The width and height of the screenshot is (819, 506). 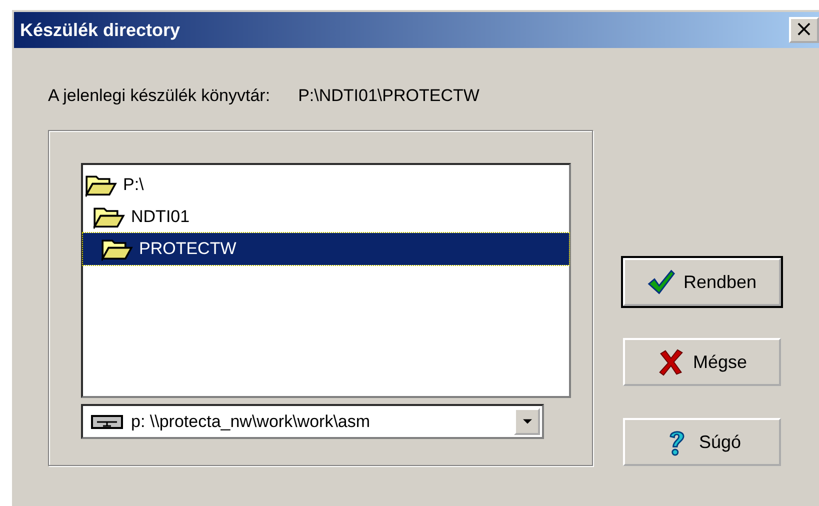 I want to click on directory-item: NDTI01, so click(x=326, y=217).